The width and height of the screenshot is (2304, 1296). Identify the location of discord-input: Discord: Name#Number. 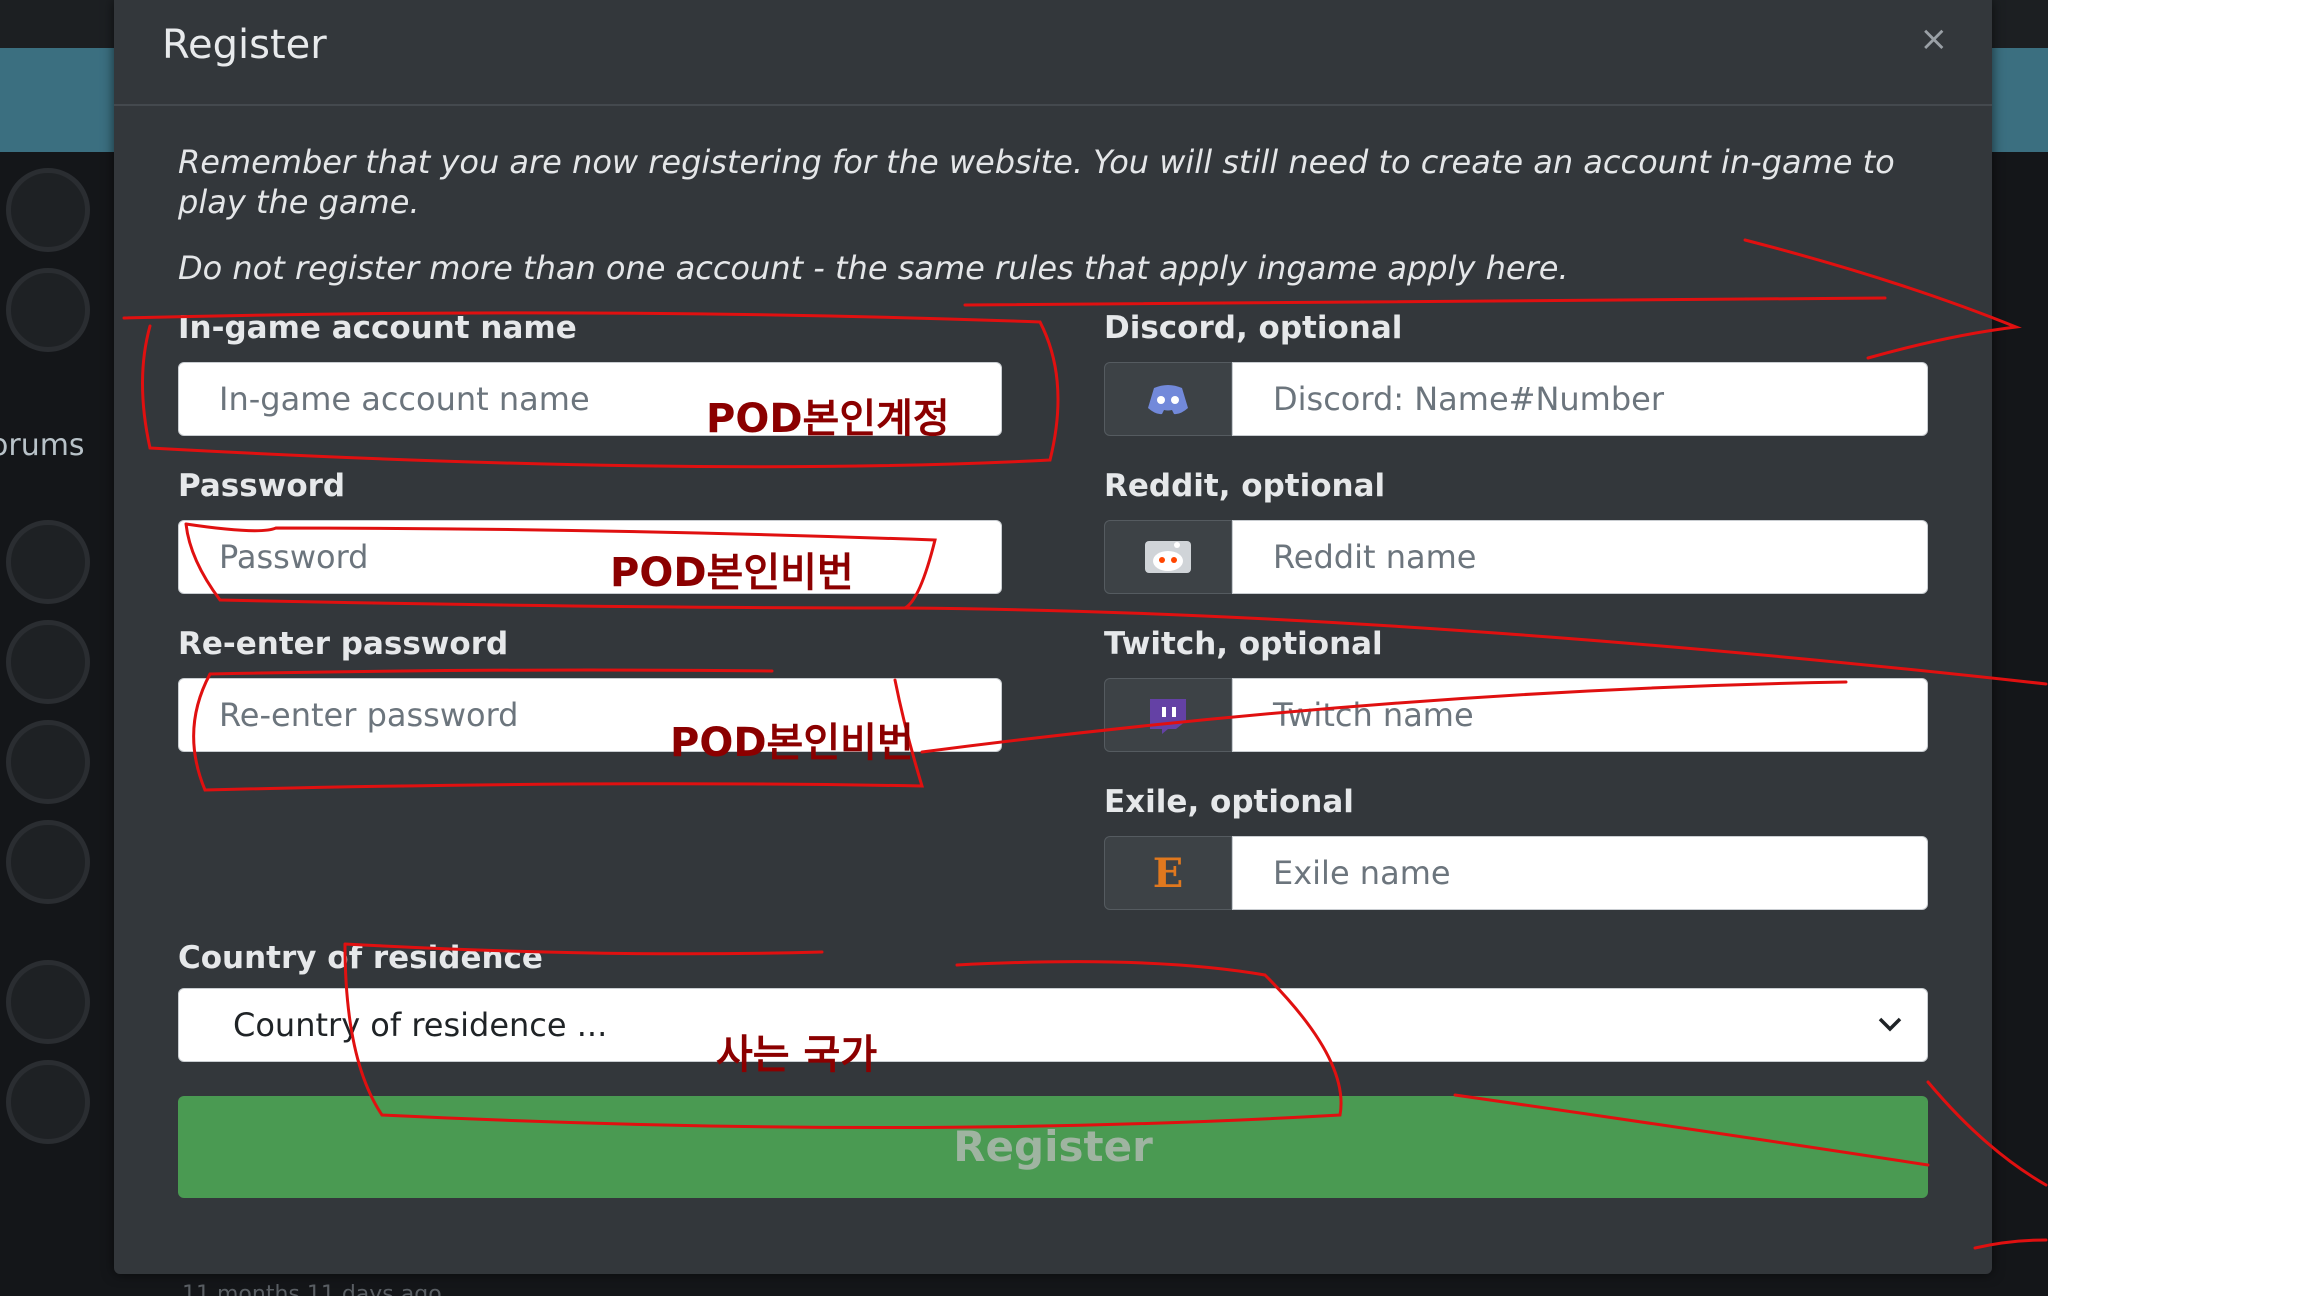
(1580, 399).